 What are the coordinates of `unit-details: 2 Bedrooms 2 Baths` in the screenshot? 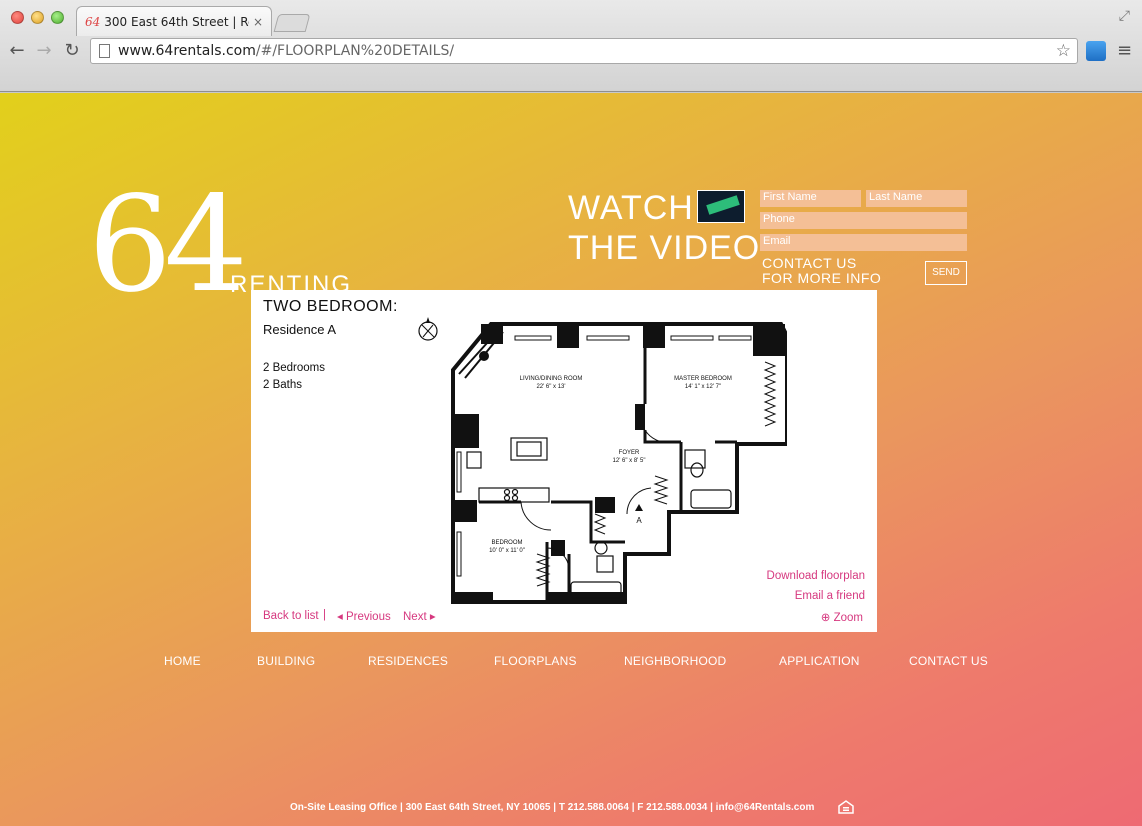 It's located at (294, 377).